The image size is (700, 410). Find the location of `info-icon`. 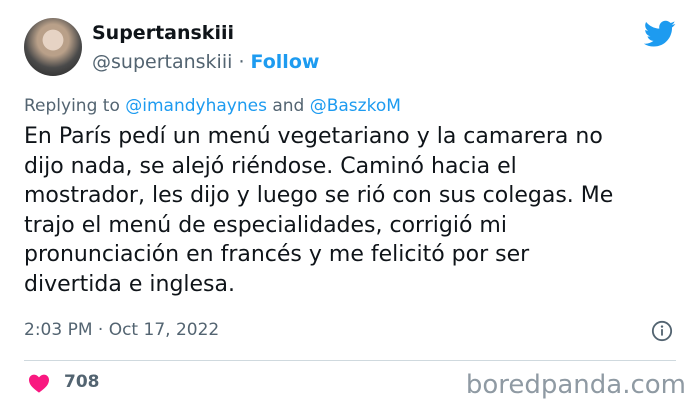

info-icon is located at coordinates (662, 331).